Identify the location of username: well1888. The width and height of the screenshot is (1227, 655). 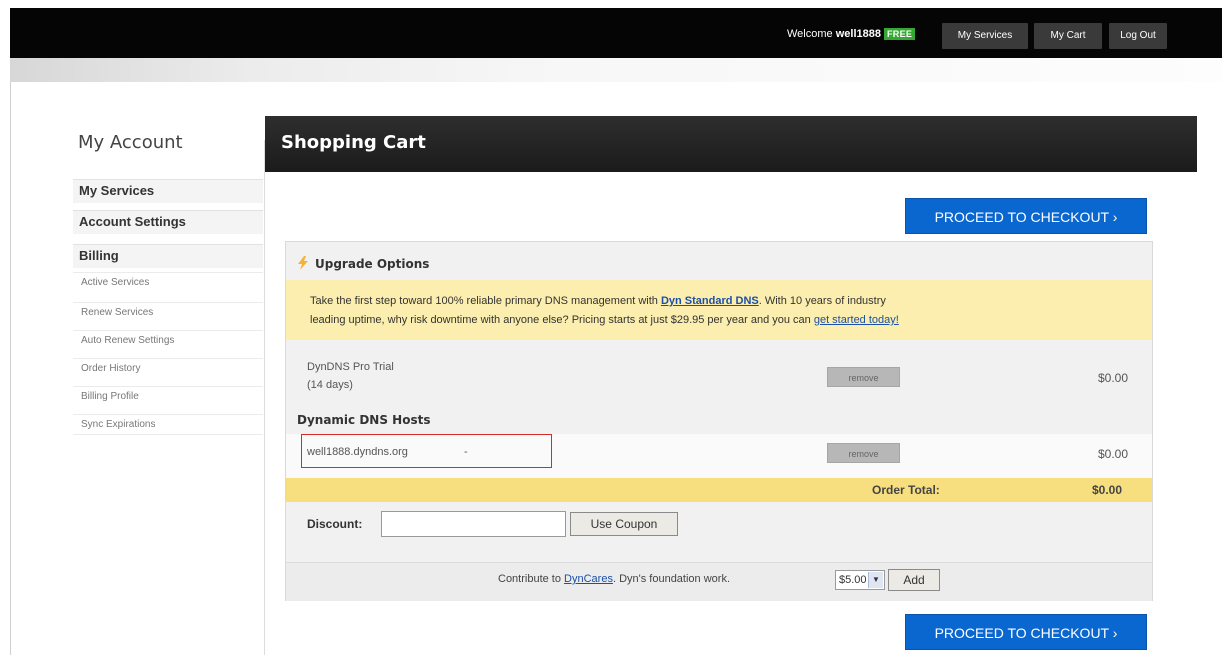
(858, 34).